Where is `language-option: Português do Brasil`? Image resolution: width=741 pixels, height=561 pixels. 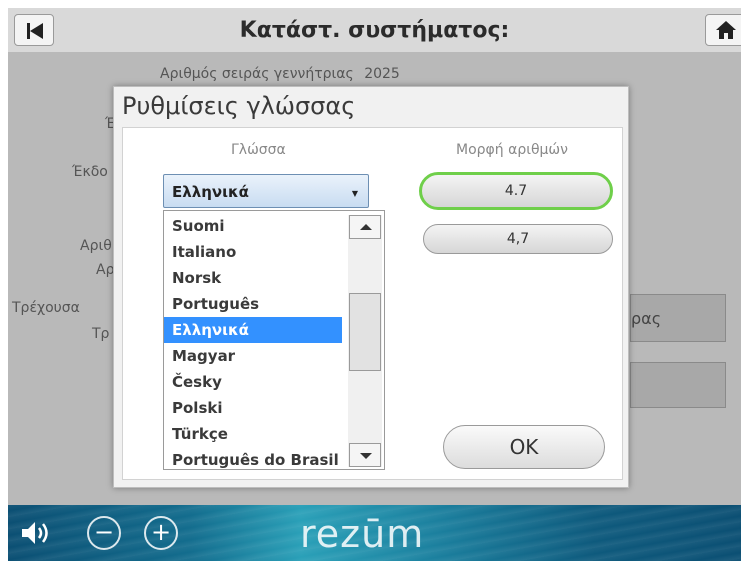
language-option: Português do Brasil is located at coordinates (253, 460).